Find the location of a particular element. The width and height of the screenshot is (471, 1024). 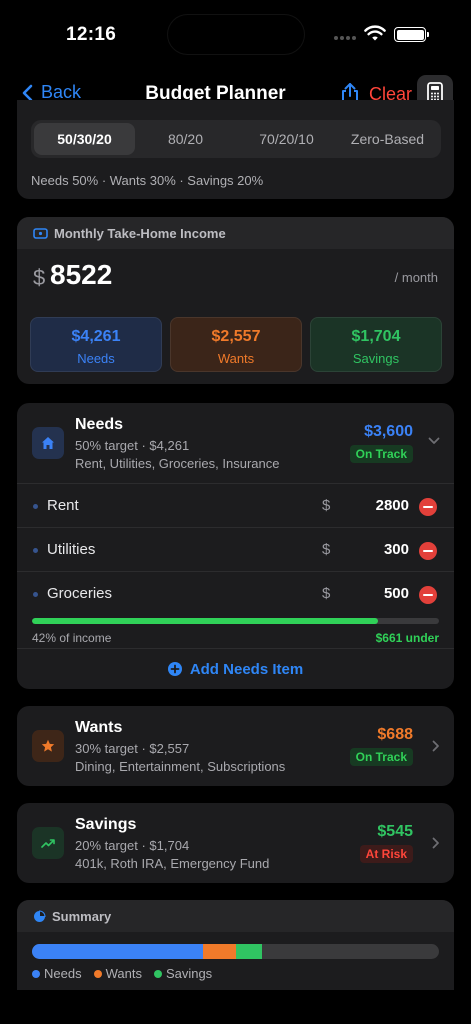

progress-bar is located at coordinates (235, 621).